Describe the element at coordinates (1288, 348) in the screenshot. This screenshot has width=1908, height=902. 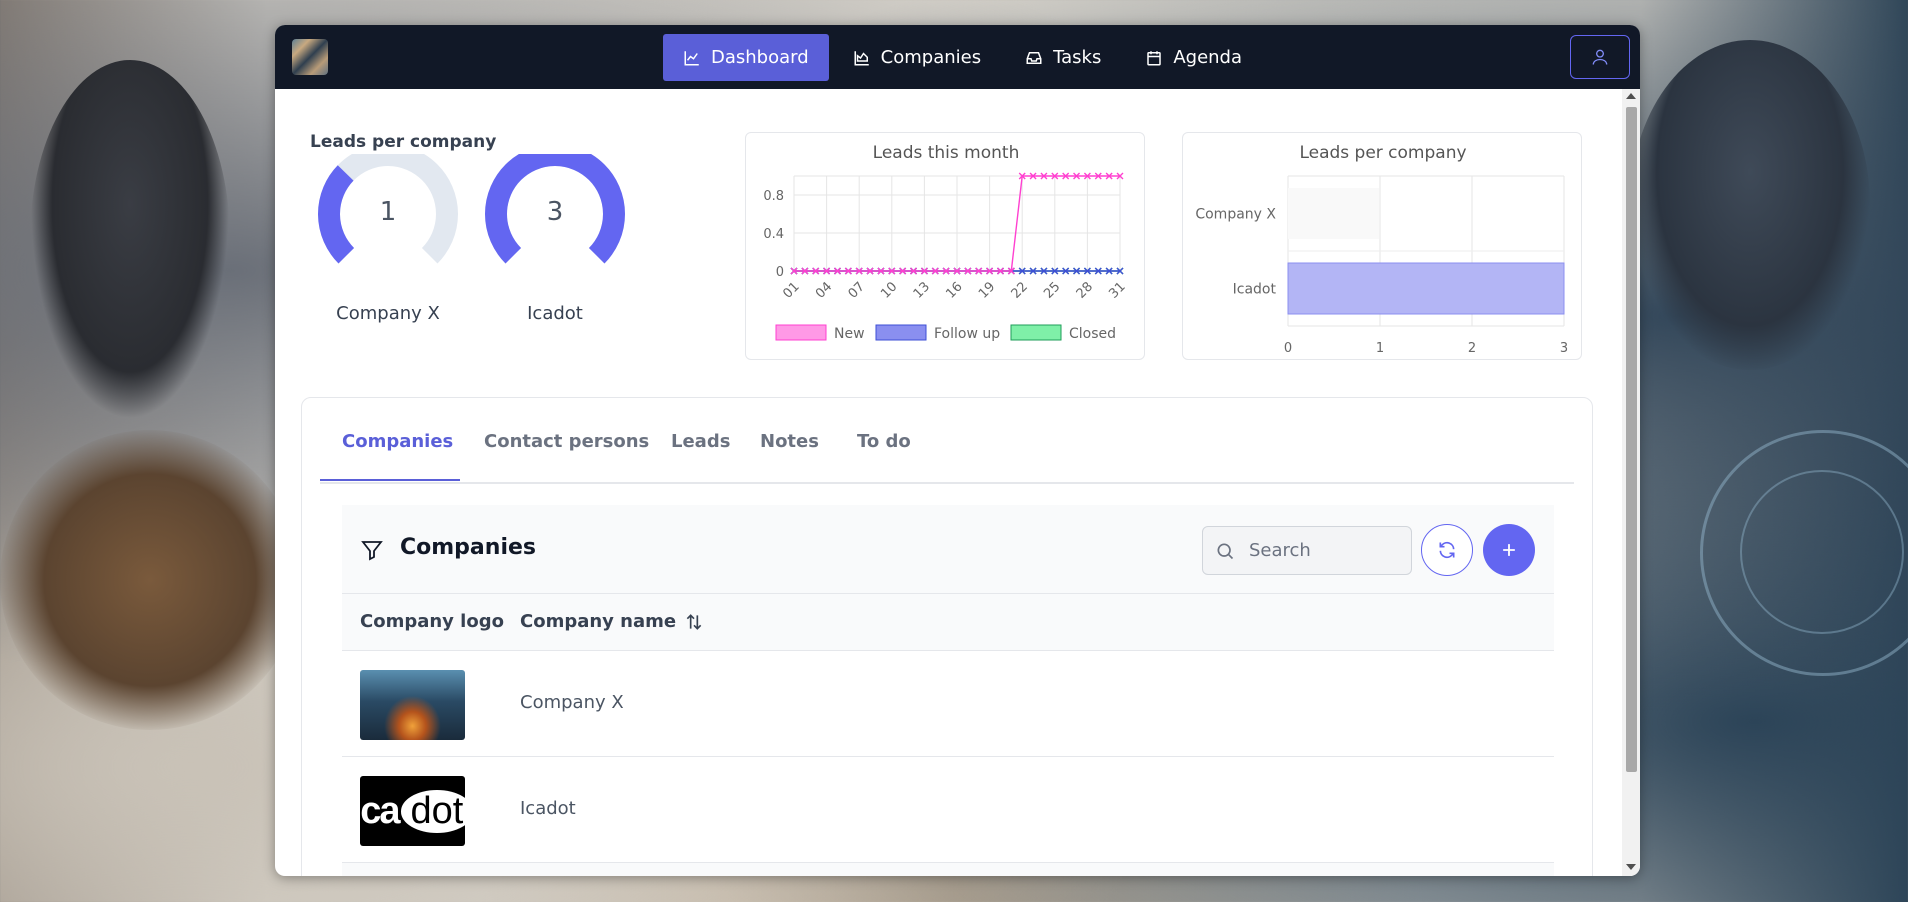
I see `x-tick-label: 0` at that location.